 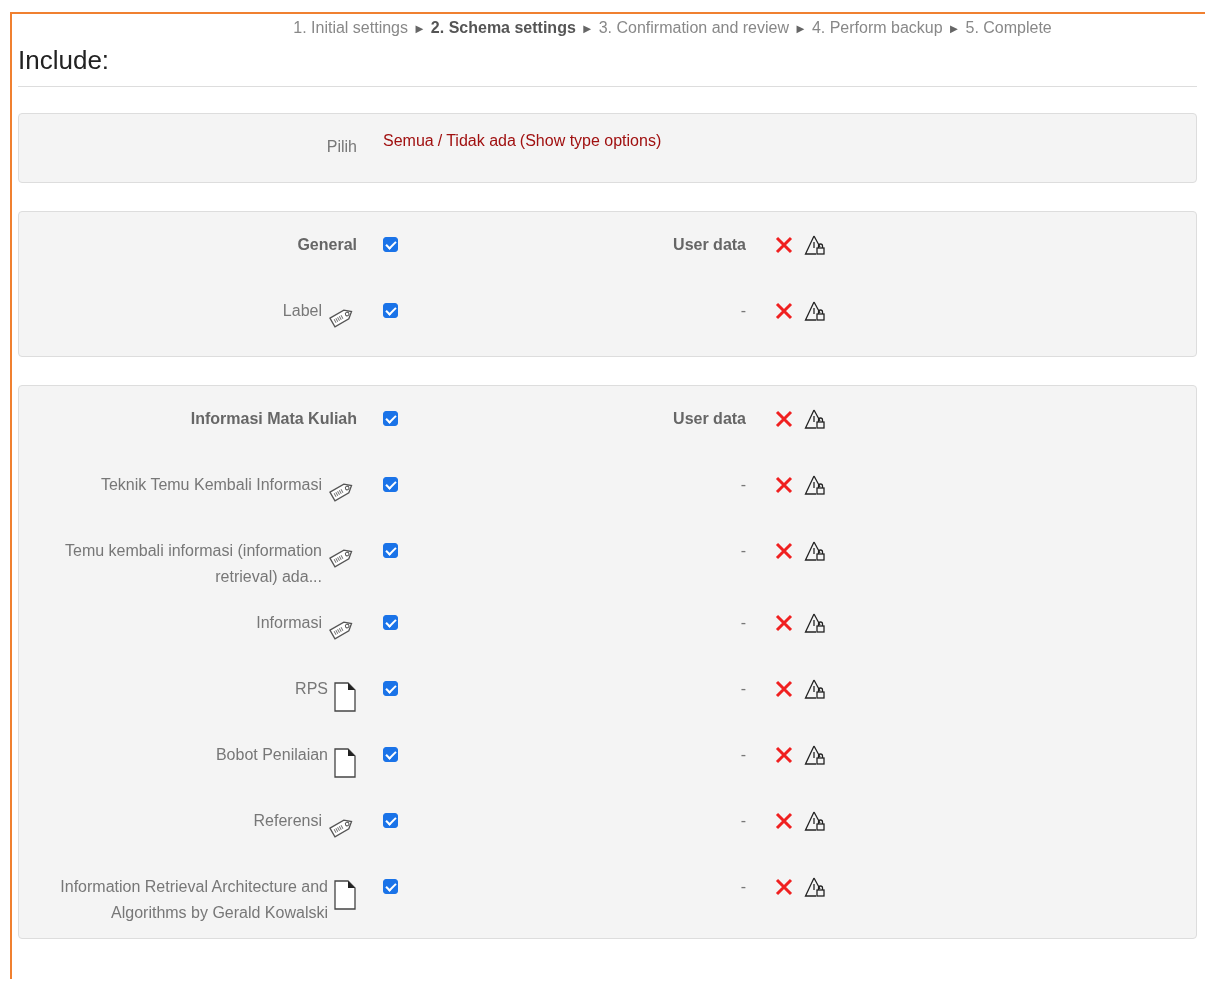 What do you see at coordinates (273, 419) in the screenshot?
I see `section-title: Informasi Mata Kuliah` at bounding box center [273, 419].